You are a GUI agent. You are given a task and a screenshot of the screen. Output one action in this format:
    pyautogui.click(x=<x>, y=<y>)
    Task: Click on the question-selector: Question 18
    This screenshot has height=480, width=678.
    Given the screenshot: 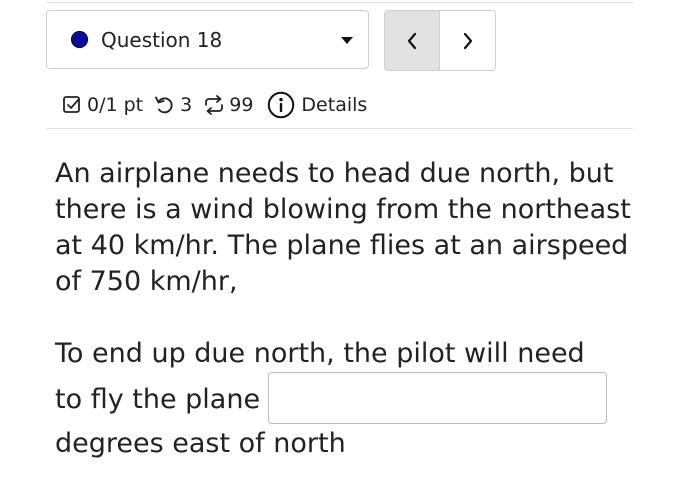 What is the action you would take?
    pyautogui.click(x=207, y=39)
    